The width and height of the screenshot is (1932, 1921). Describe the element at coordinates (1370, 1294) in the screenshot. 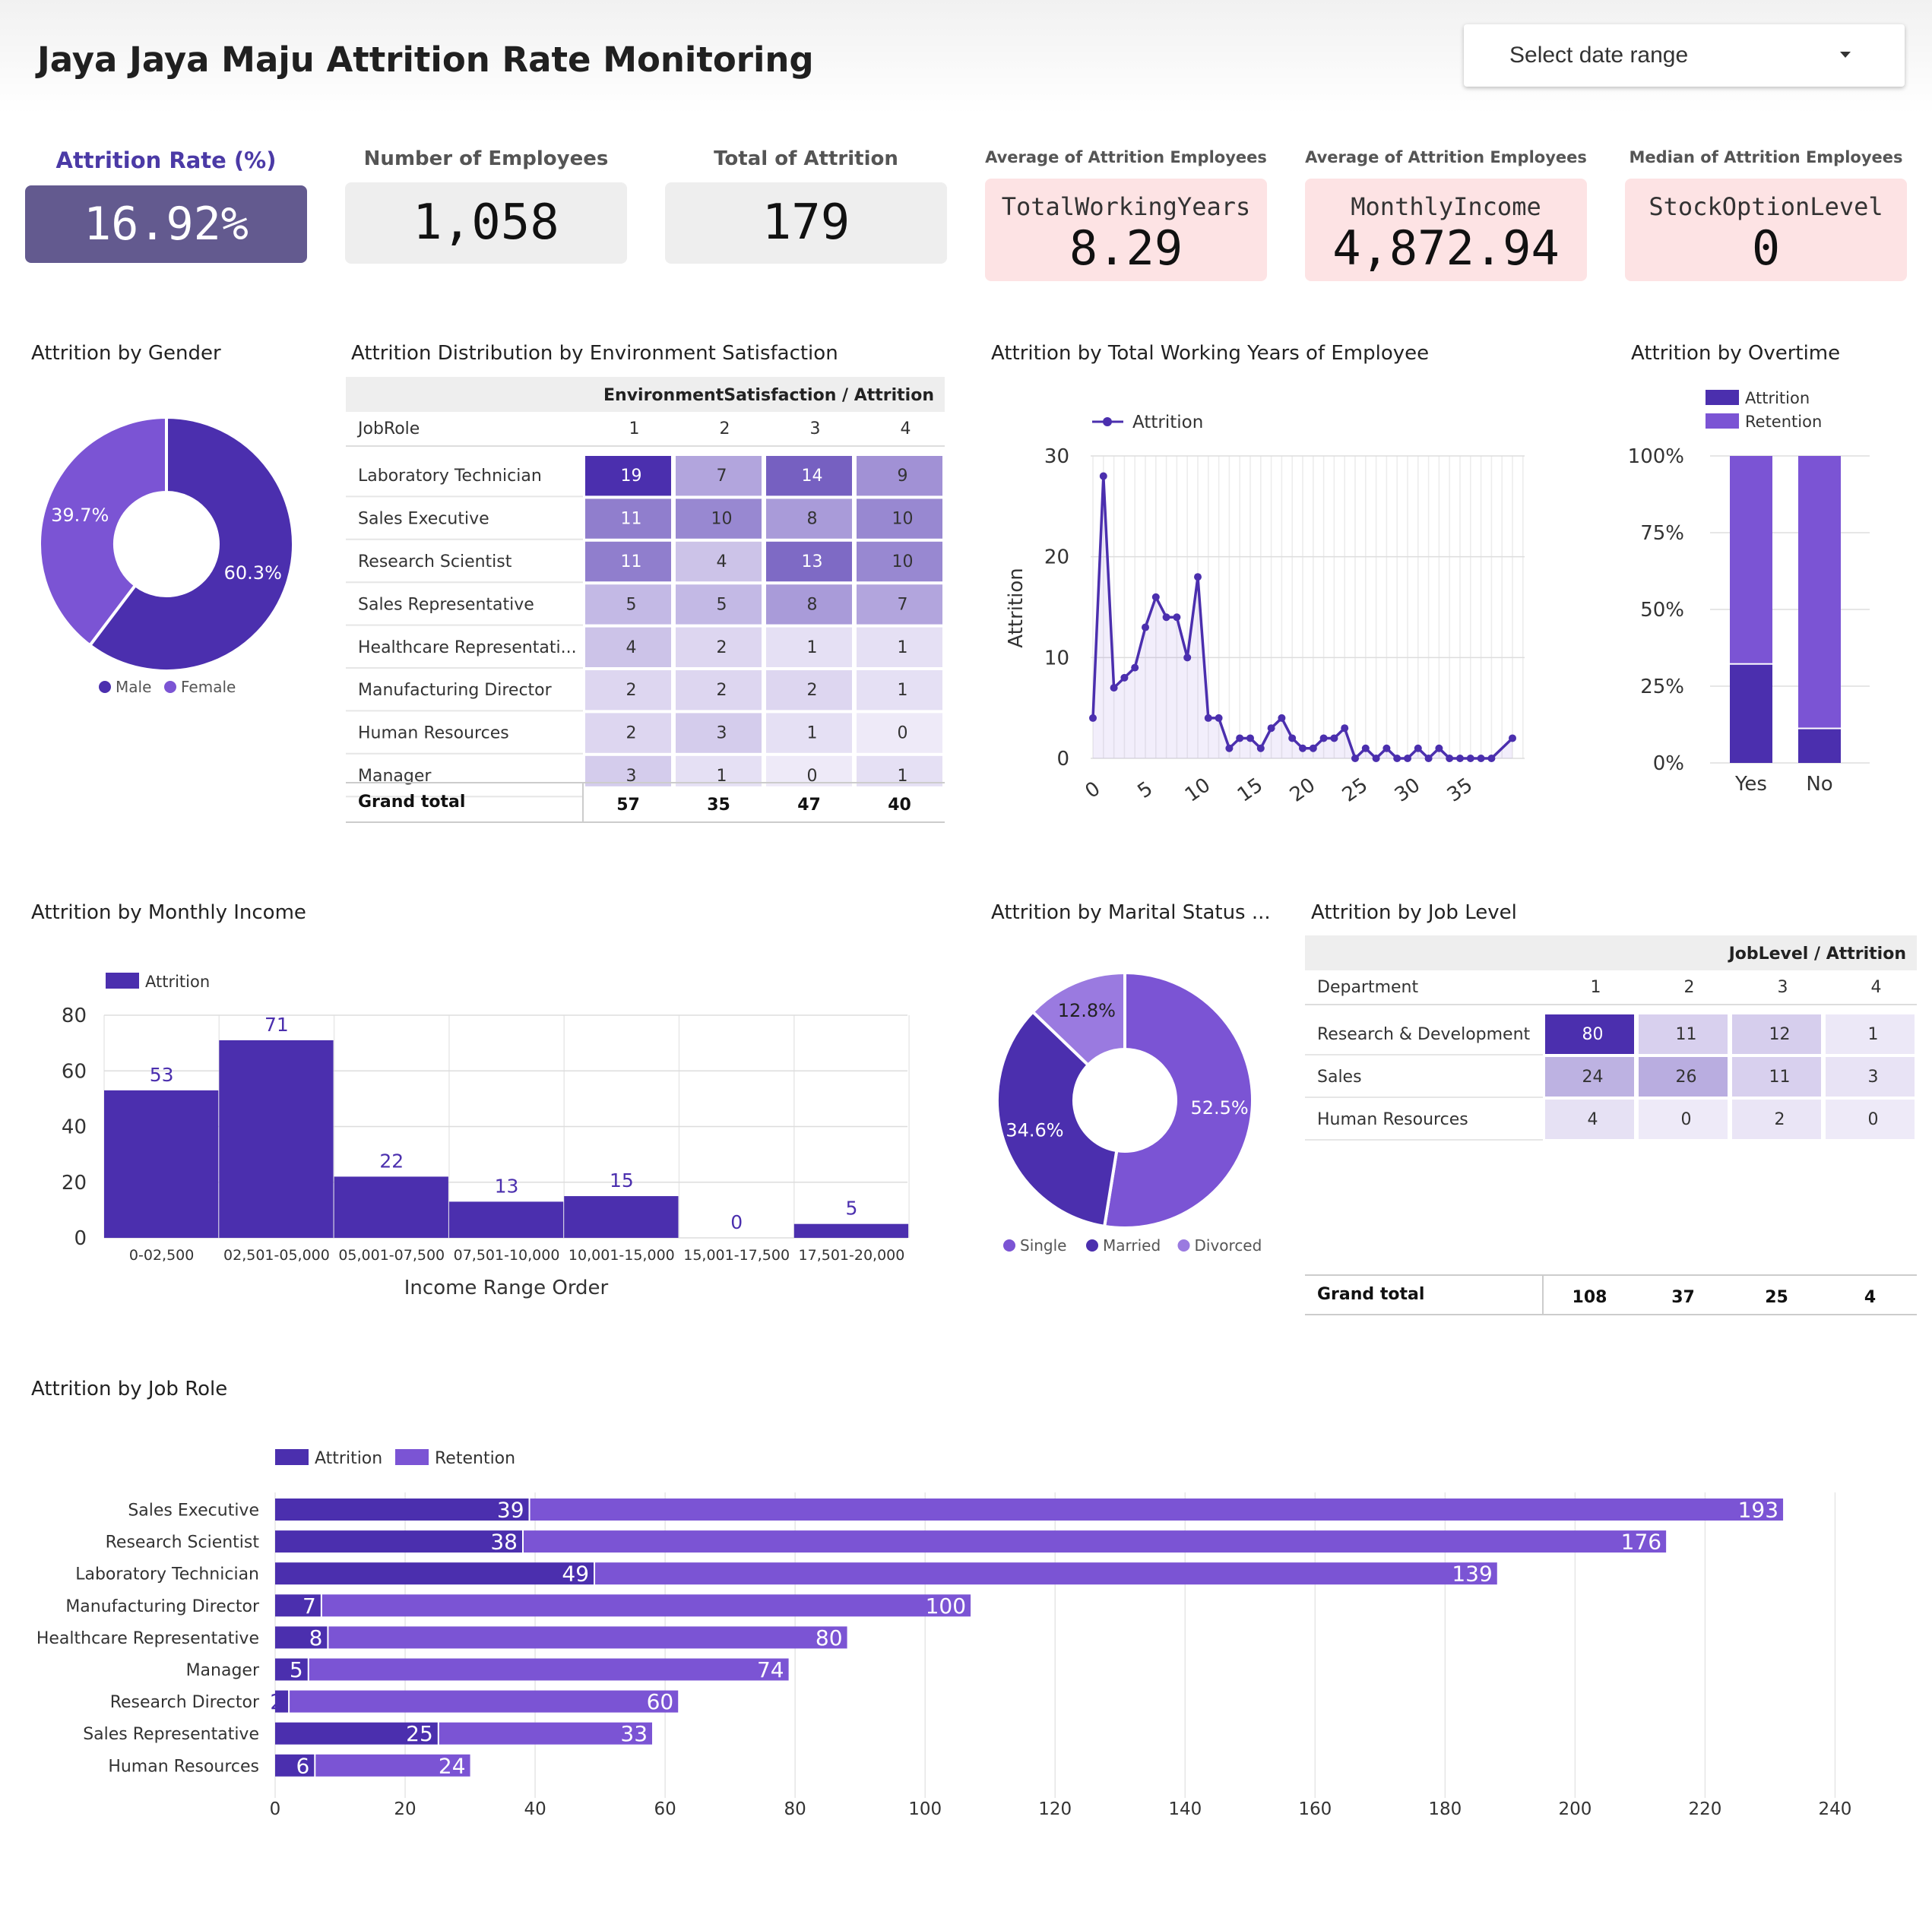

I see `table-total-label: Grand total` at that location.